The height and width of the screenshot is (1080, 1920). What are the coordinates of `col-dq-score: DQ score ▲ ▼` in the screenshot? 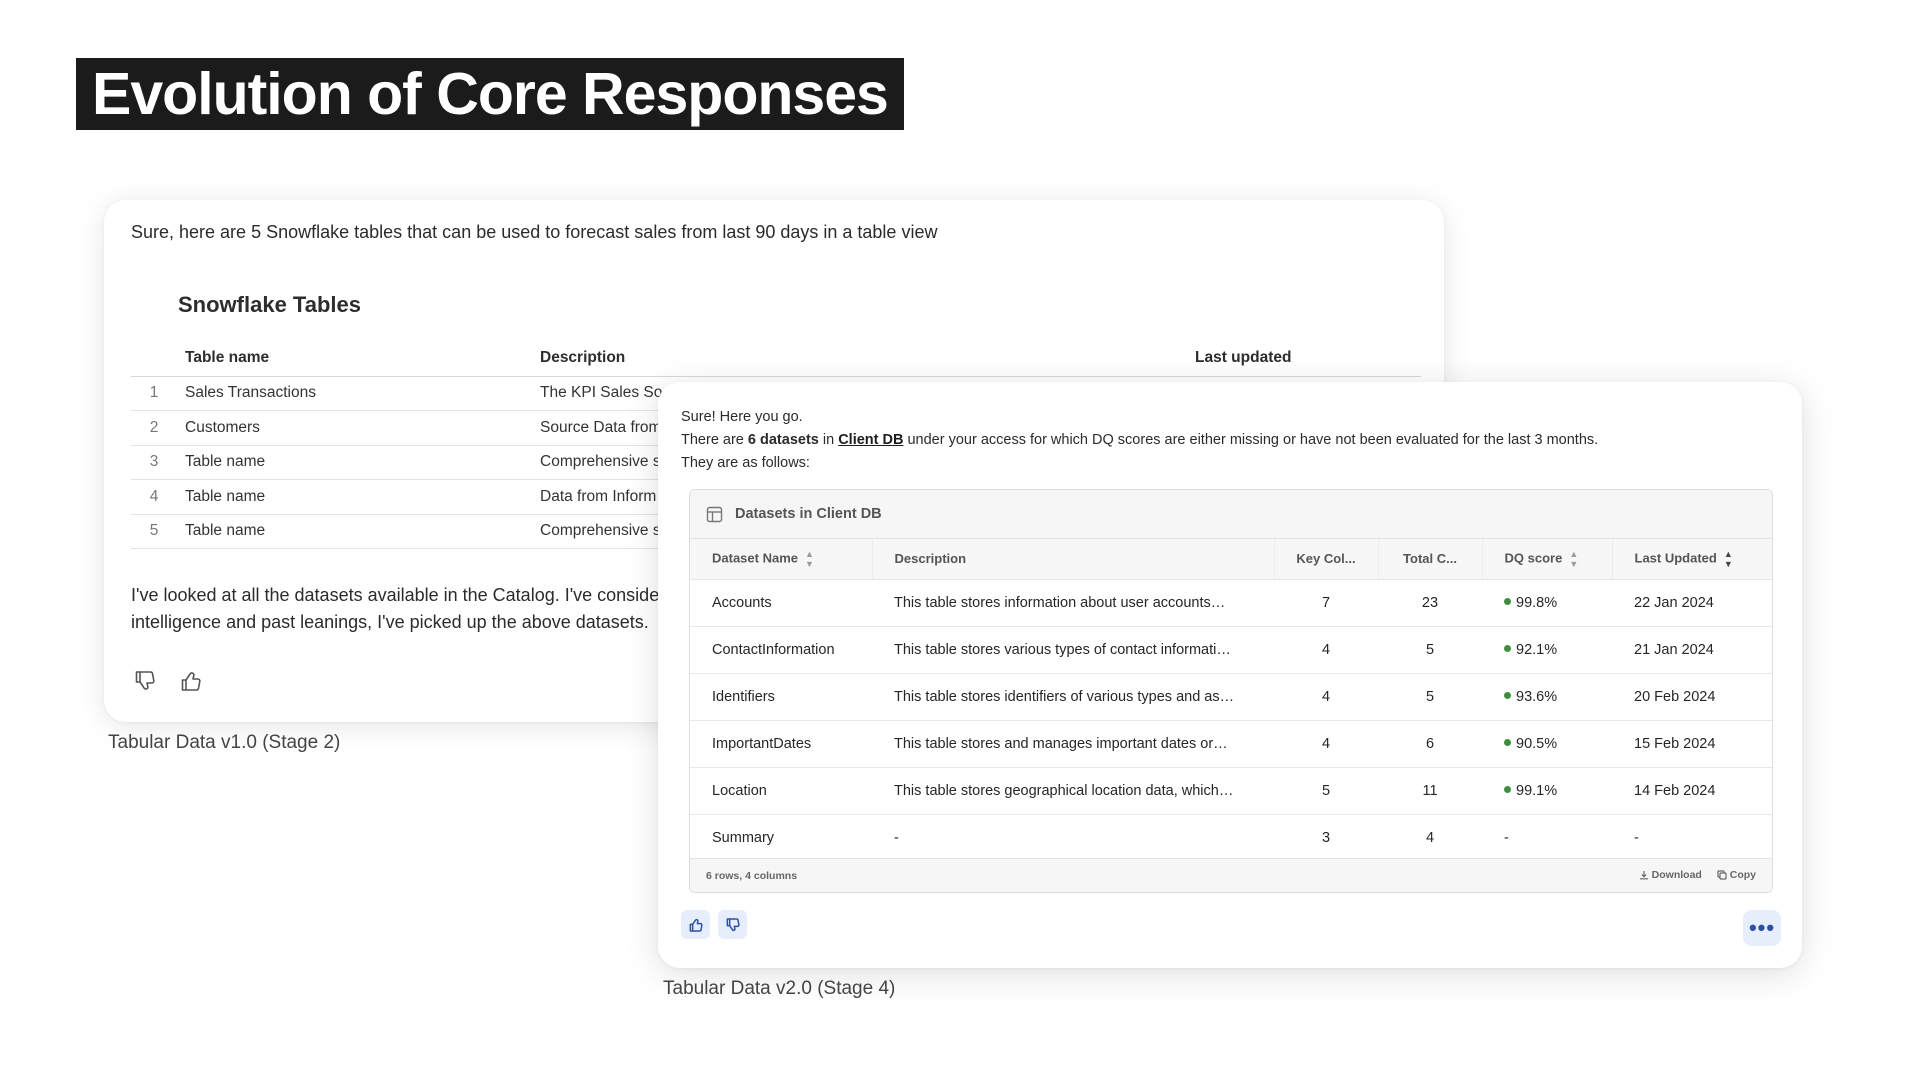 It's located at (1547, 559).